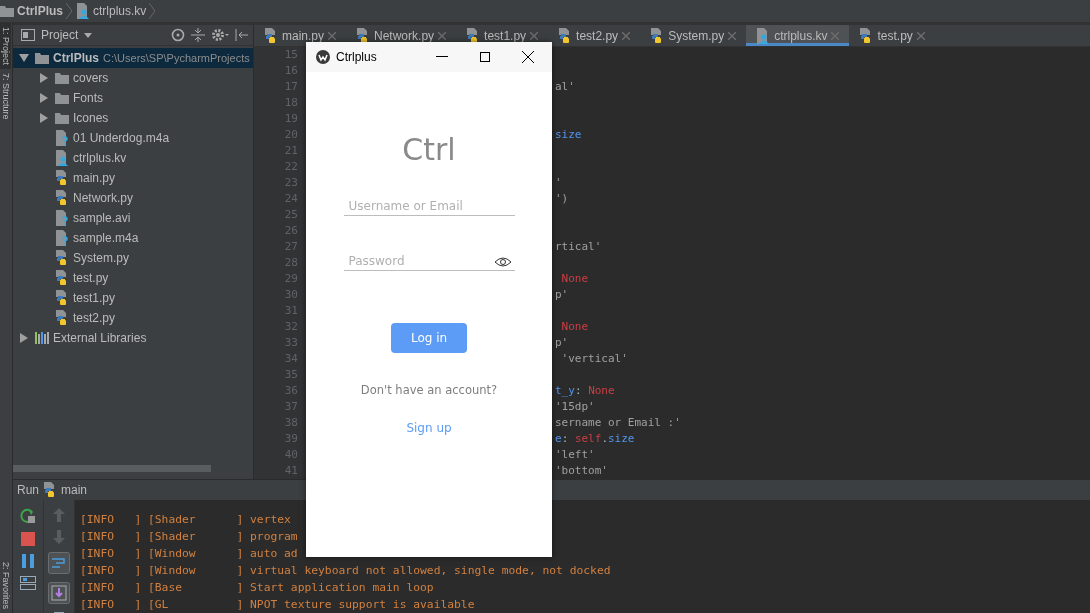 The height and width of the screenshot is (613, 1090). I want to click on tree-item-label: Network.py, so click(103, 198).